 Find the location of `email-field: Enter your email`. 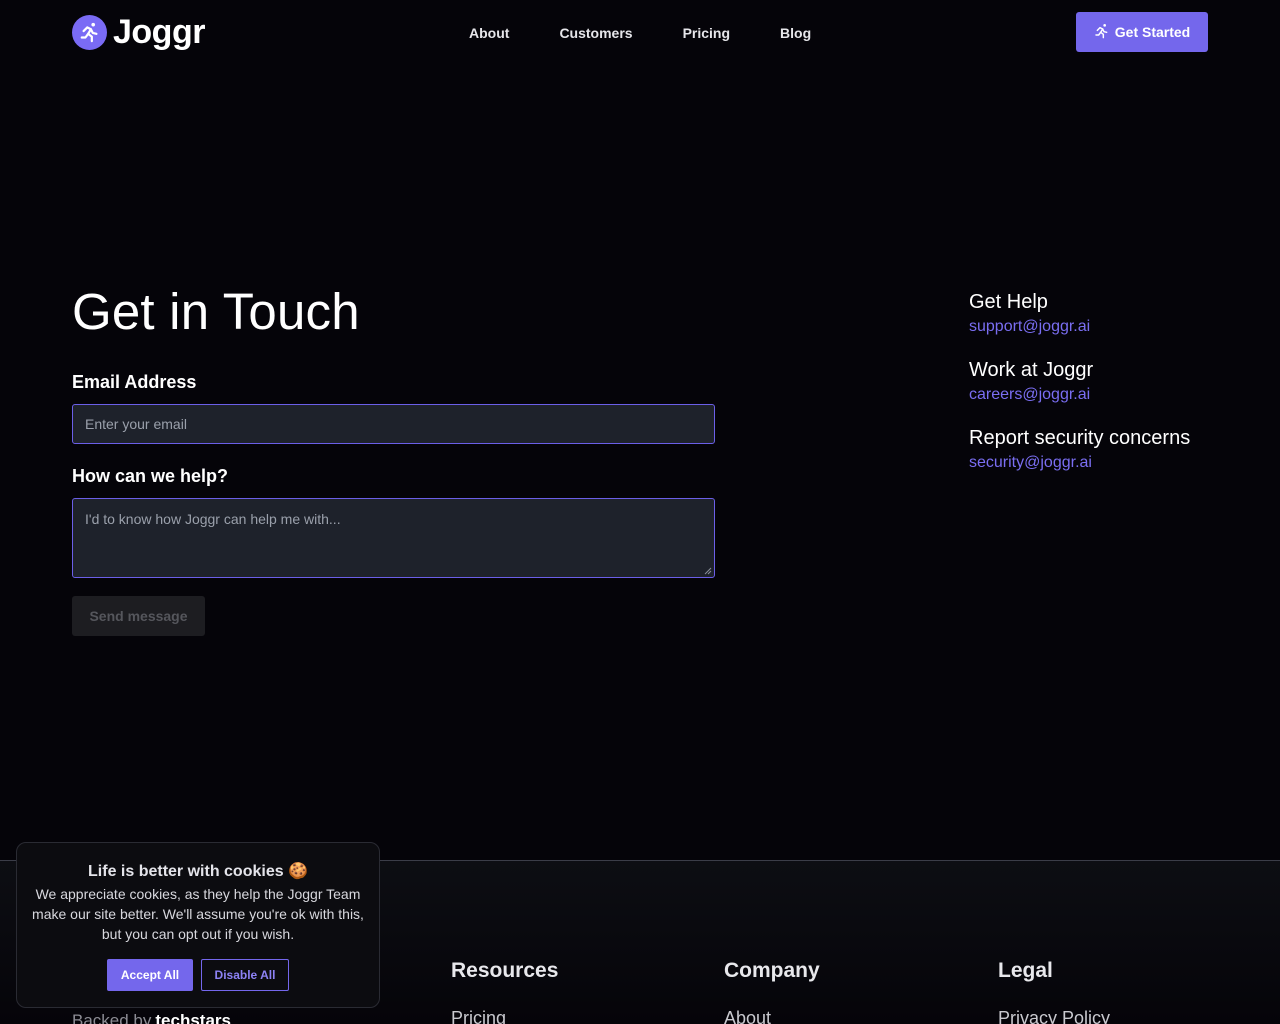

email-field: Enter your email is located at coordinates (393, 424).